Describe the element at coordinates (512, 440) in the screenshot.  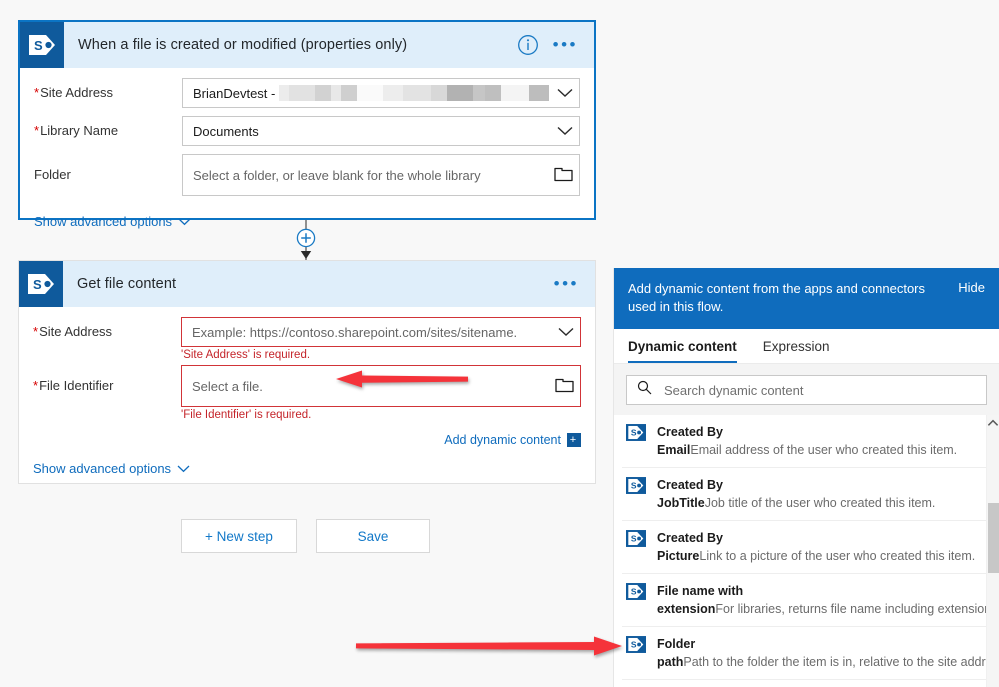
I see `add-dynamic-content-link: Add dynamic content +` at that location.